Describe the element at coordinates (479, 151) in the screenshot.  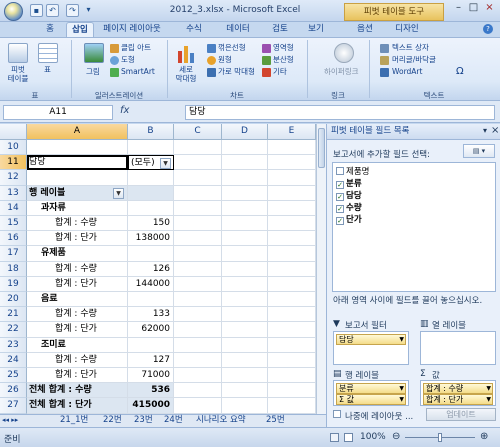
I see `field-list-layout-button: ▤ ▾` at that location.